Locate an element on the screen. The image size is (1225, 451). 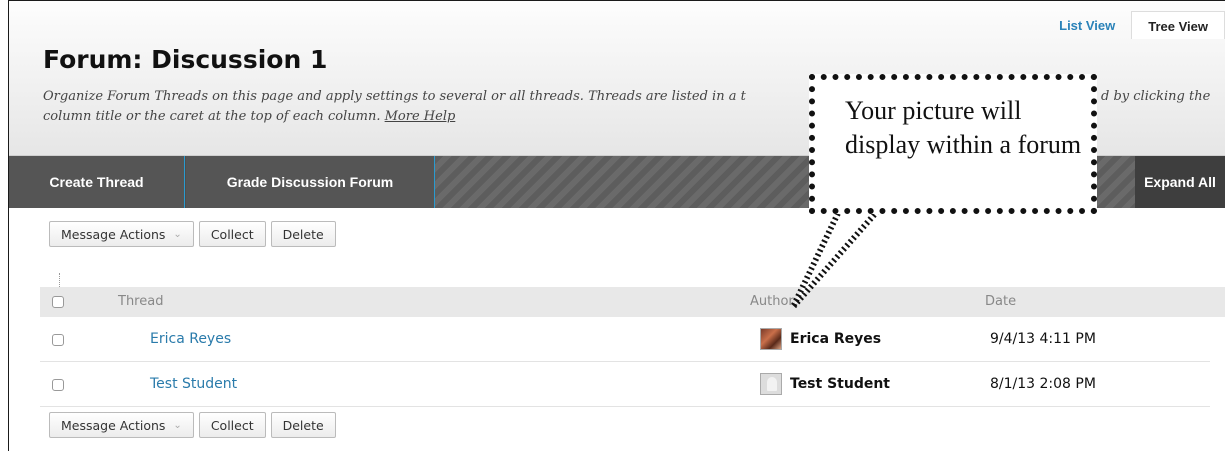
callout-tail is located at coordinates (839, 256).